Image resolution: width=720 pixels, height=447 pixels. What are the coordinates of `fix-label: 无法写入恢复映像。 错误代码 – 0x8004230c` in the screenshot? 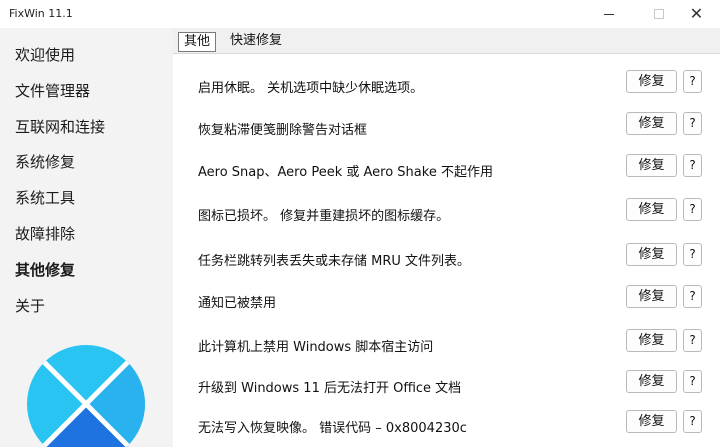 It's located at (332, 428).